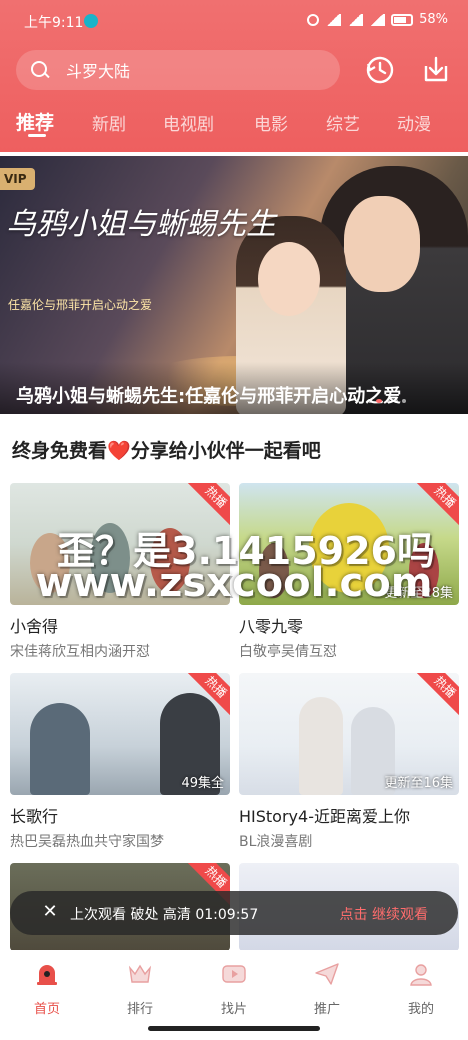 This screenshot has height=1040, width=468. What do you see at coordinates (80, 652) in the screenshot?
I see `video-subtitle: 宋佳蒋欣互相内涵开怼` at bounding box center [80, 652].